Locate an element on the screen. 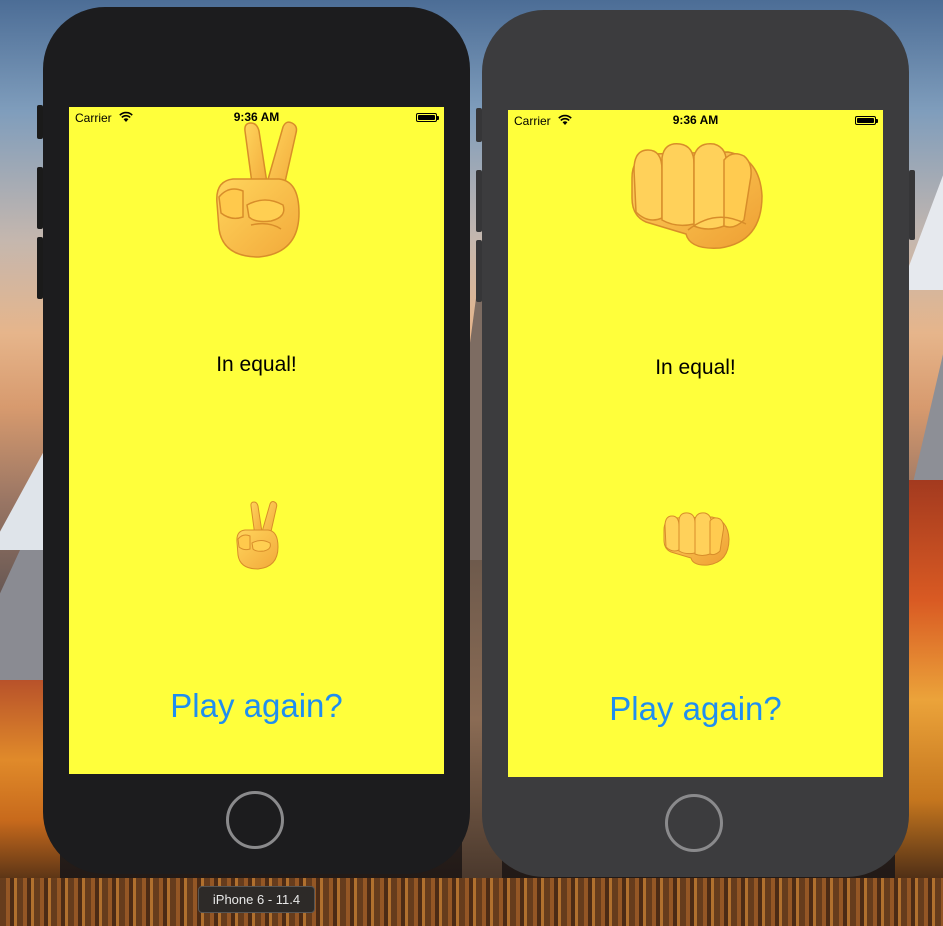 Image resolution: width=943 pixels, height=926 pixels. status-time: 9:36 AM is located at coordinates (695, 120).